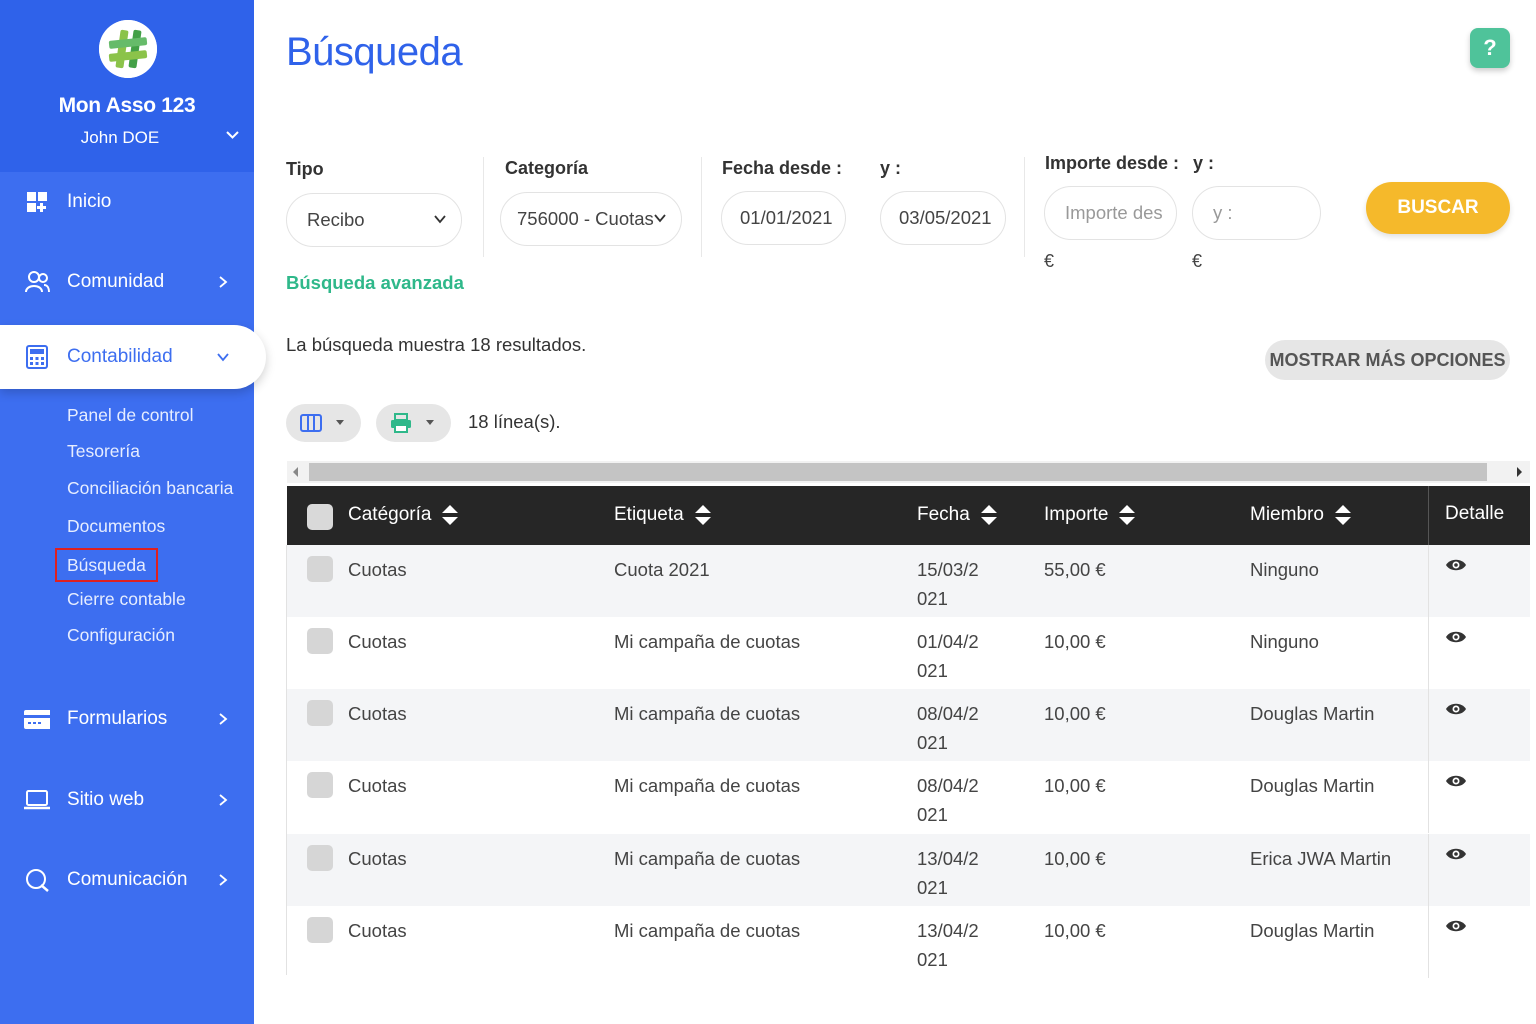 The image size is (1536, 1024). I want to click on nav-comunicacion: Comunicación, so click(127, 880).